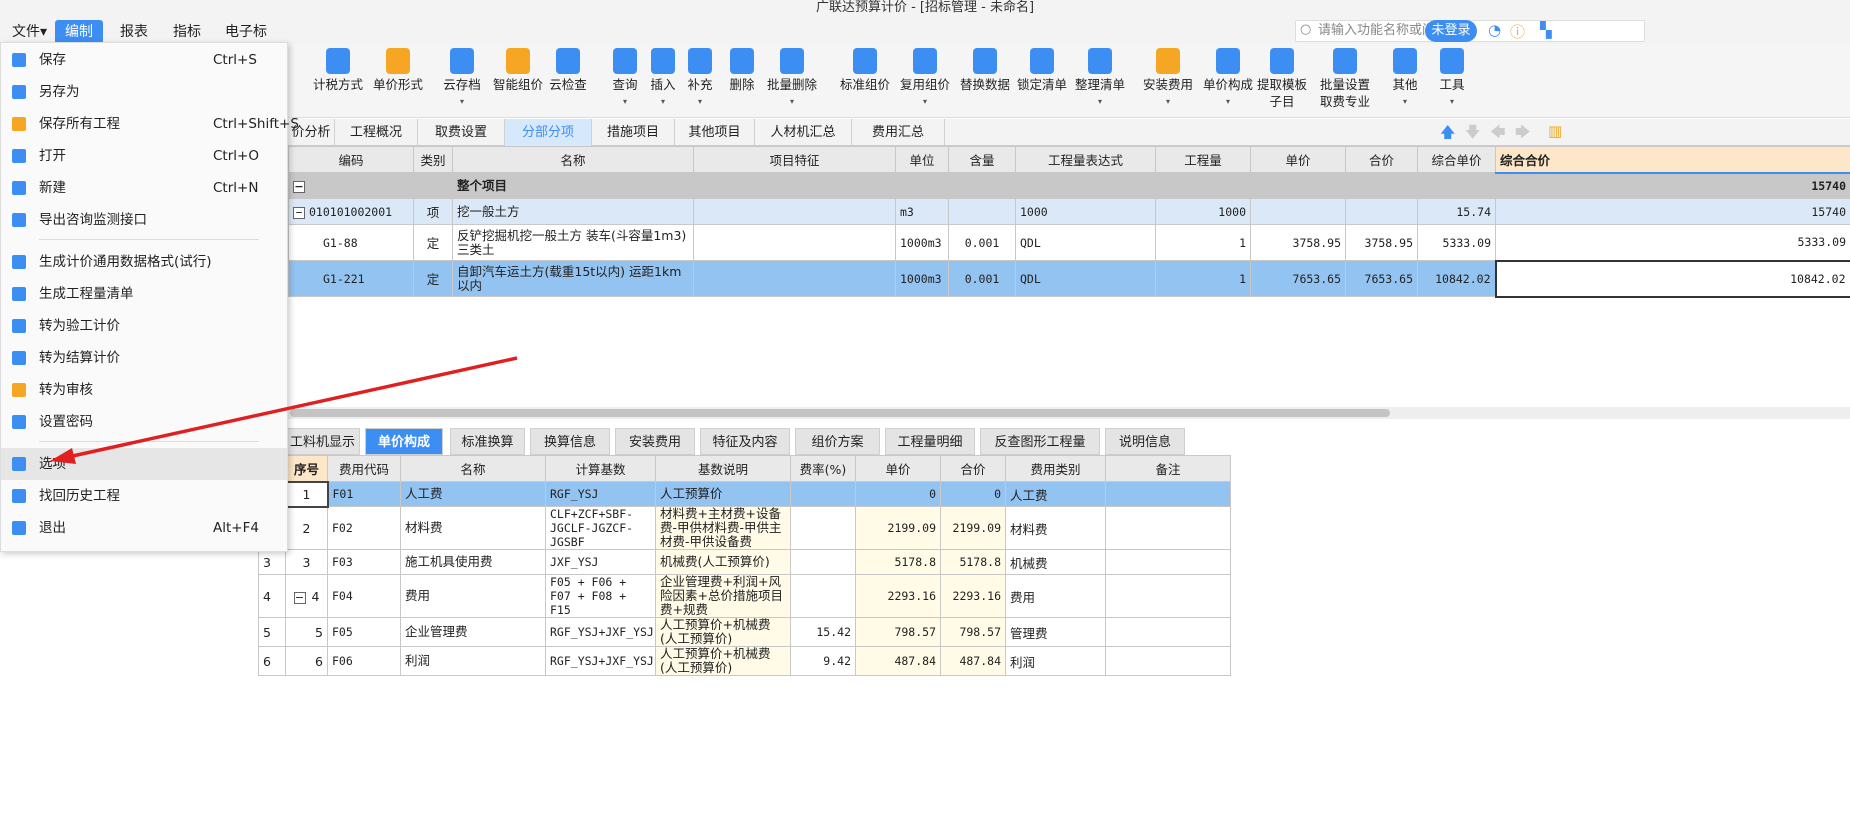 The width and height of the screenshot is (1850, 824). I want to click on table-cell: 1, so click(306, 494).